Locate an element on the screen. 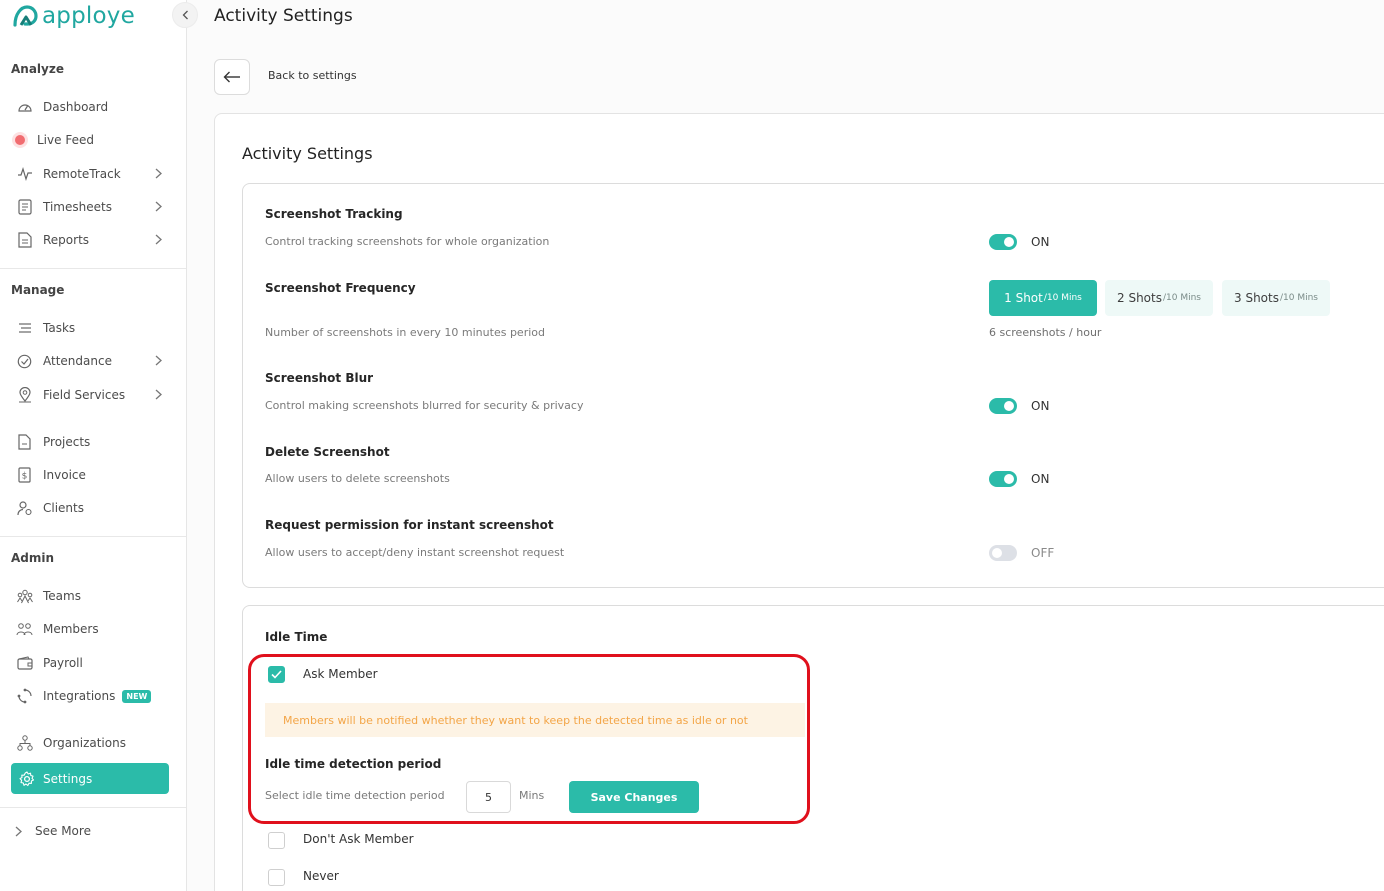  frequency-note: 6 screenshots / hour is located at coordinates (1045, 332).